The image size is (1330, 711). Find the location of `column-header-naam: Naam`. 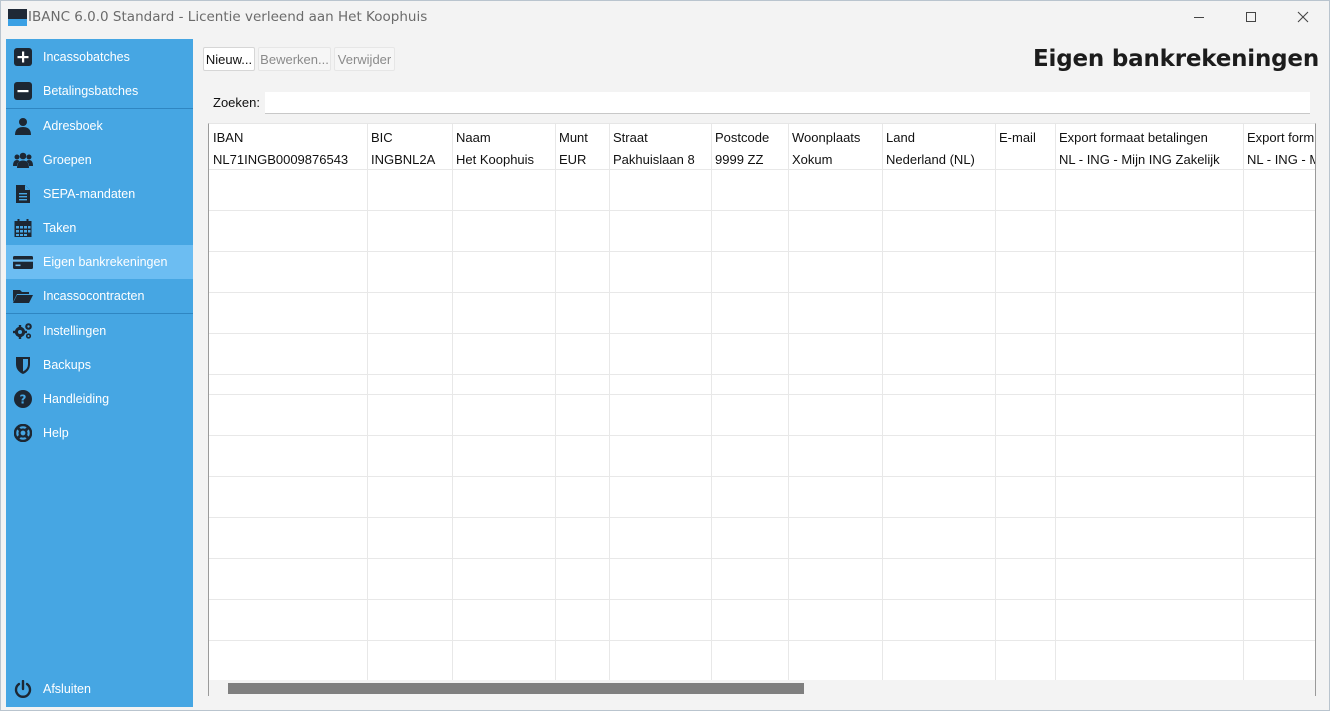

column-header-naam: Naam is located at coordinates (504, 137).